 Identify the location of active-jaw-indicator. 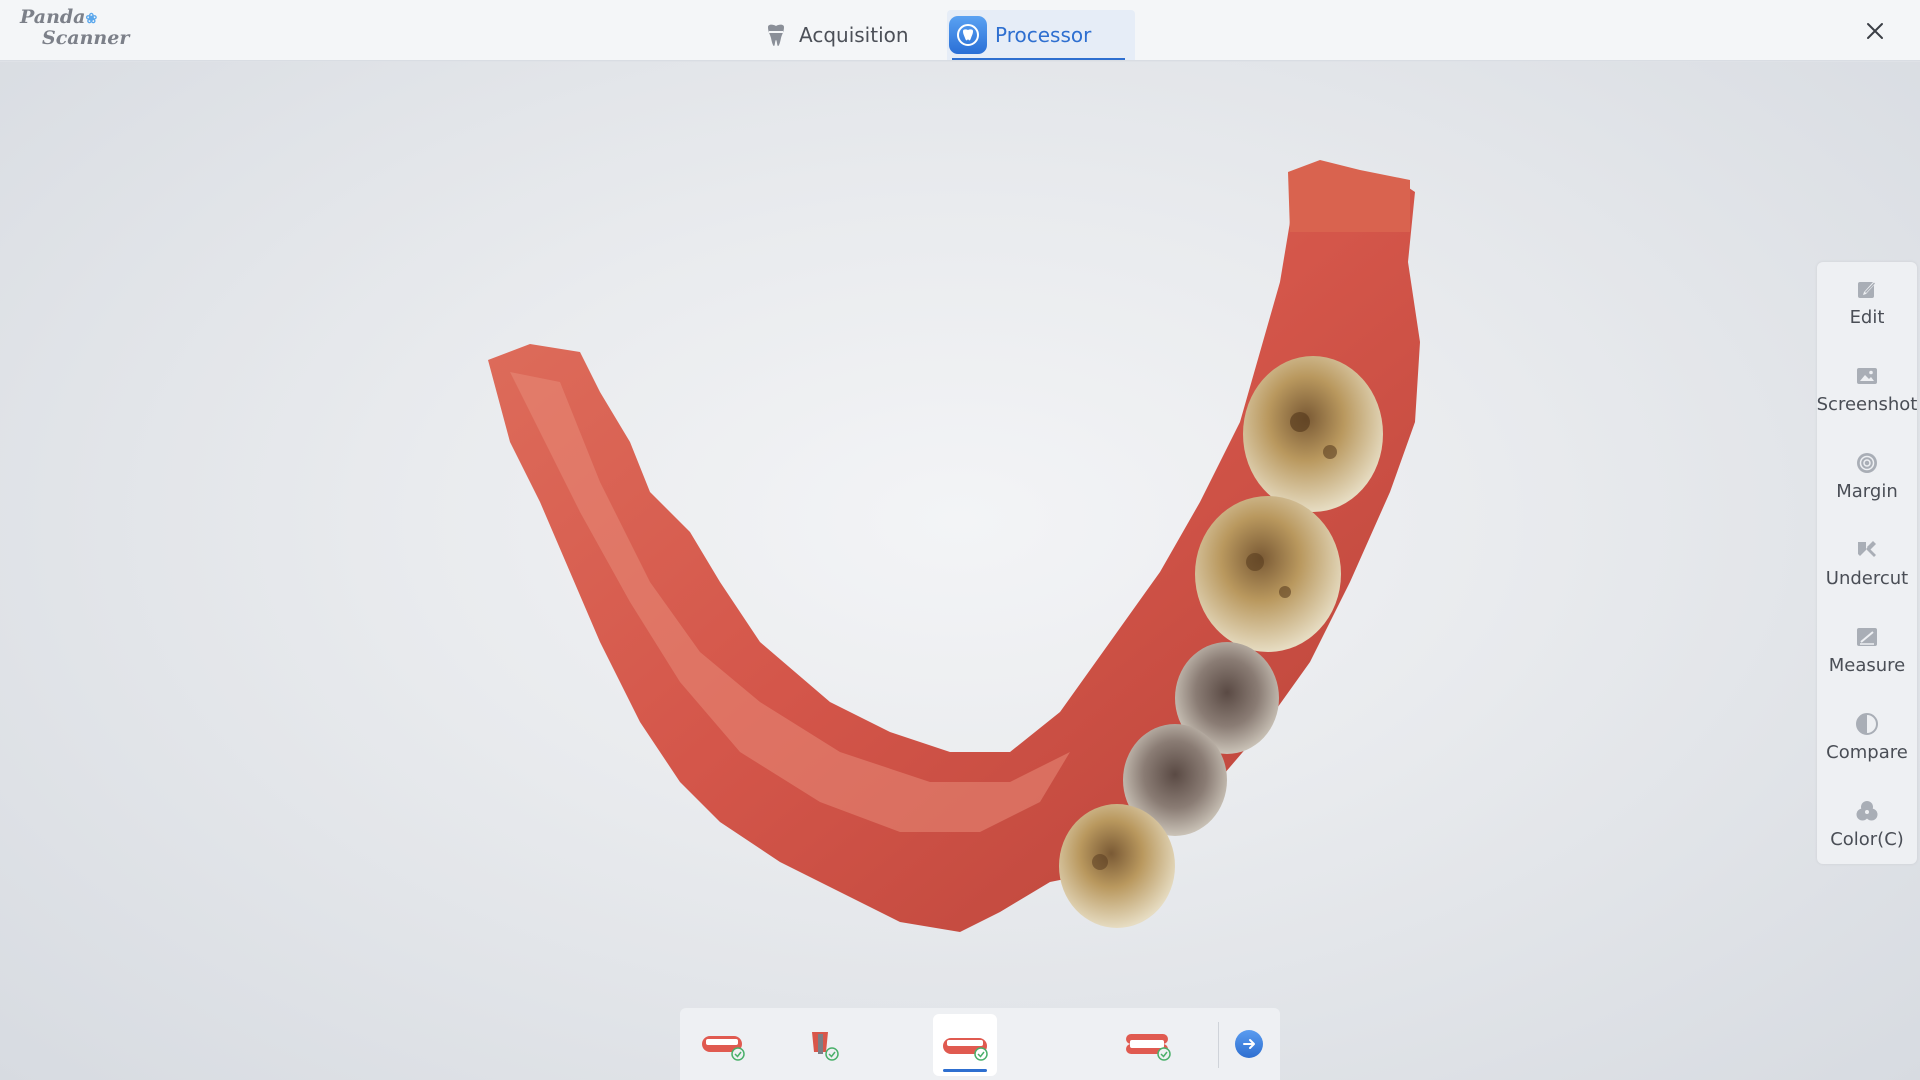
(965, 1070).